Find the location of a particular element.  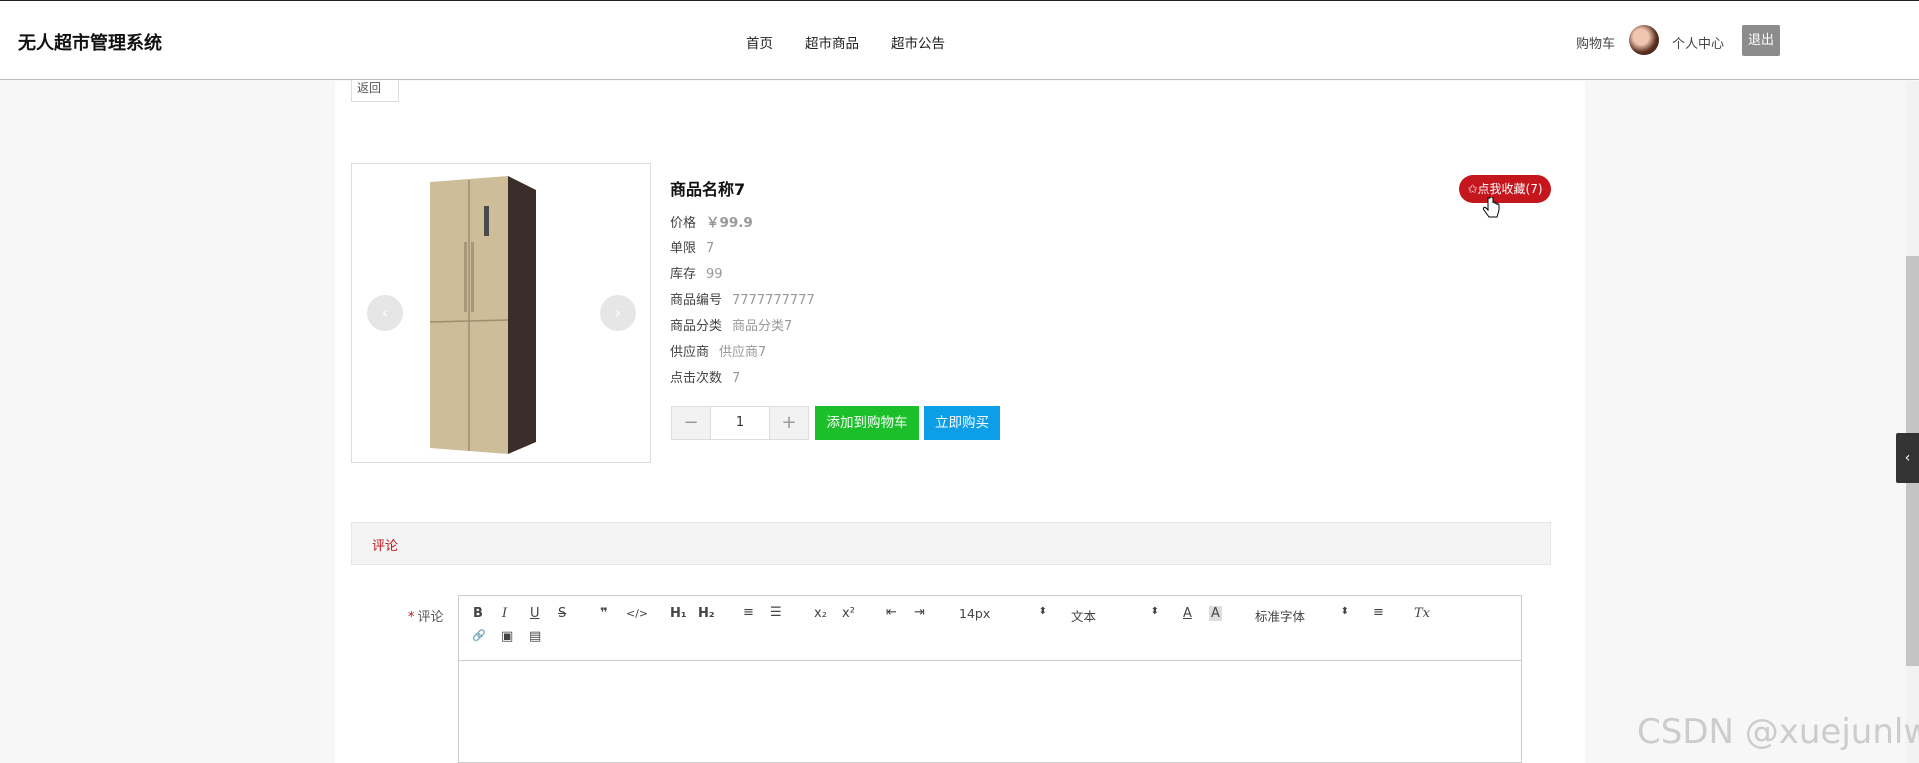

font-size-select: 14px ⬍ is located at coordinates (1003, 613).